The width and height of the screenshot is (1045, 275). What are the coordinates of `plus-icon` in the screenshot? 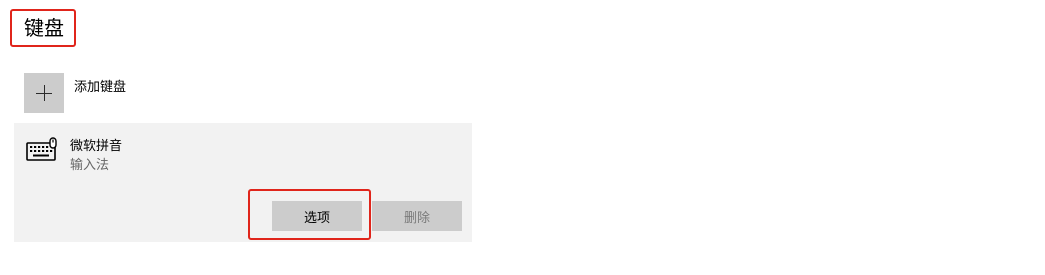 It's located at (44, 93).